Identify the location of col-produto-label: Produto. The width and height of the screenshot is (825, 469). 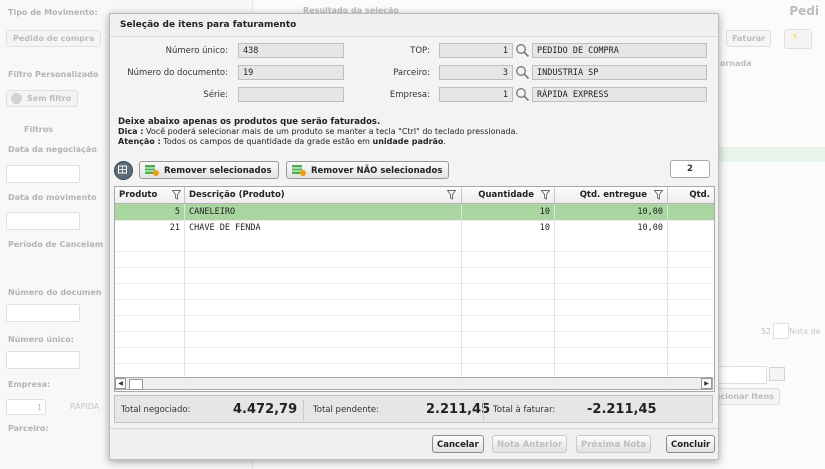
(138, 195).